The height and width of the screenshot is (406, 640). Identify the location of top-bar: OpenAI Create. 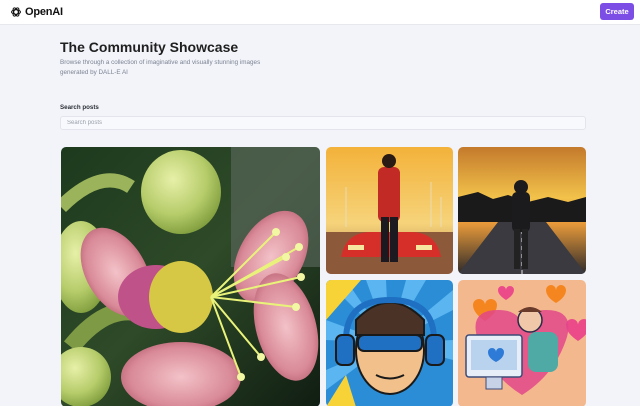
(320, 12).